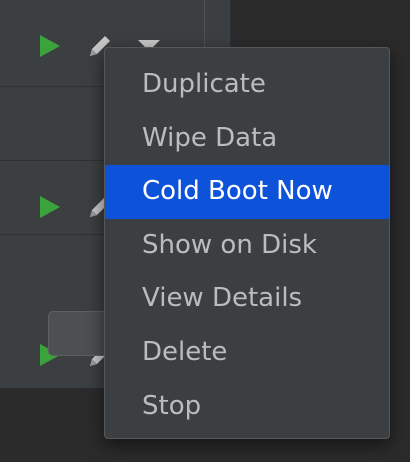  I want to click on play-icon, so click(50, 46).